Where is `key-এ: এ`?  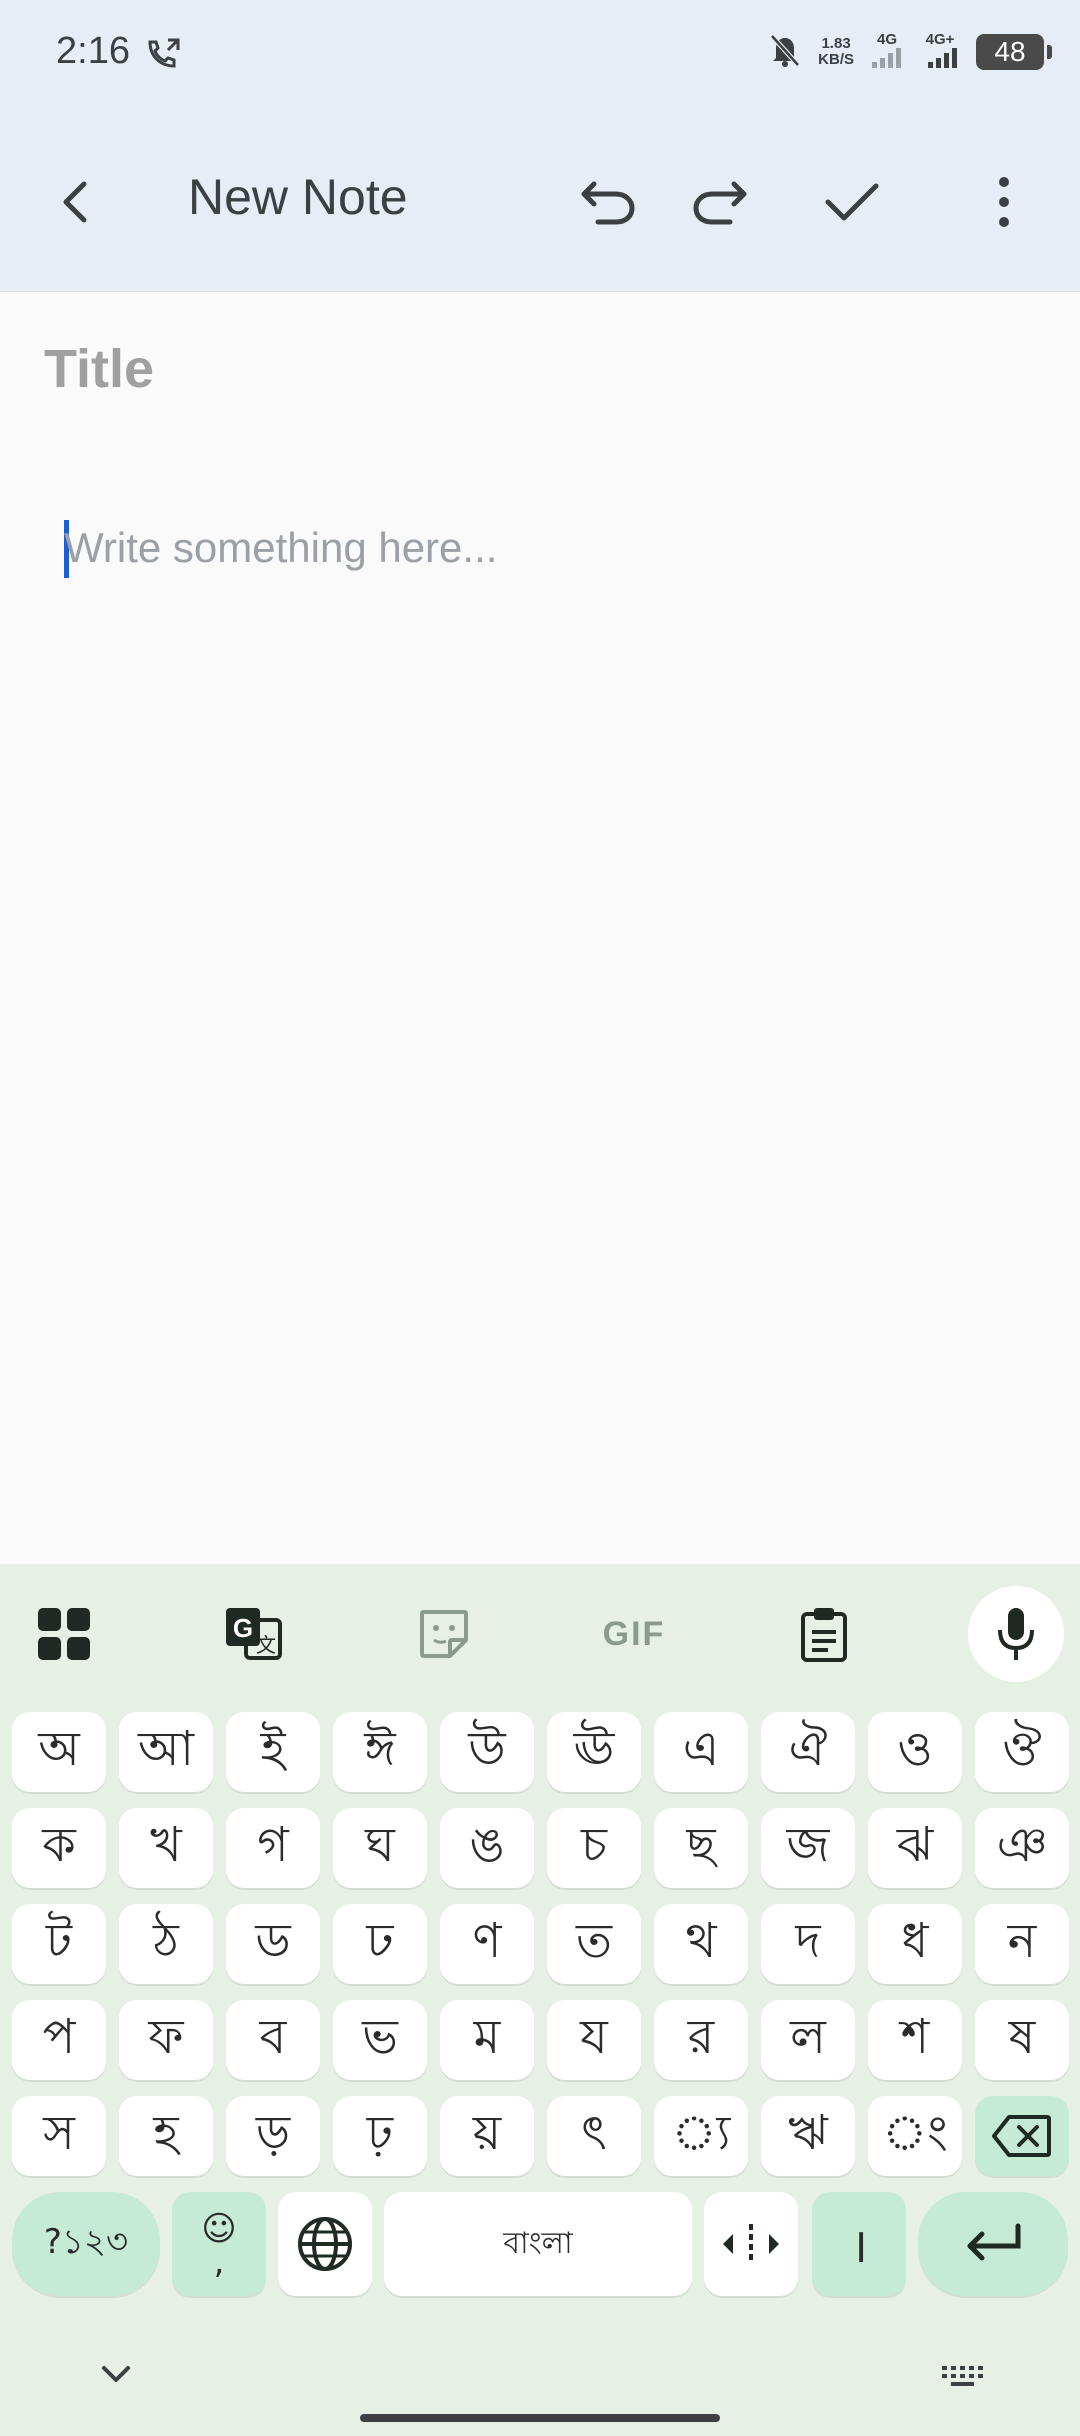 key-এ: এ is located at coordinates (701, 1752).